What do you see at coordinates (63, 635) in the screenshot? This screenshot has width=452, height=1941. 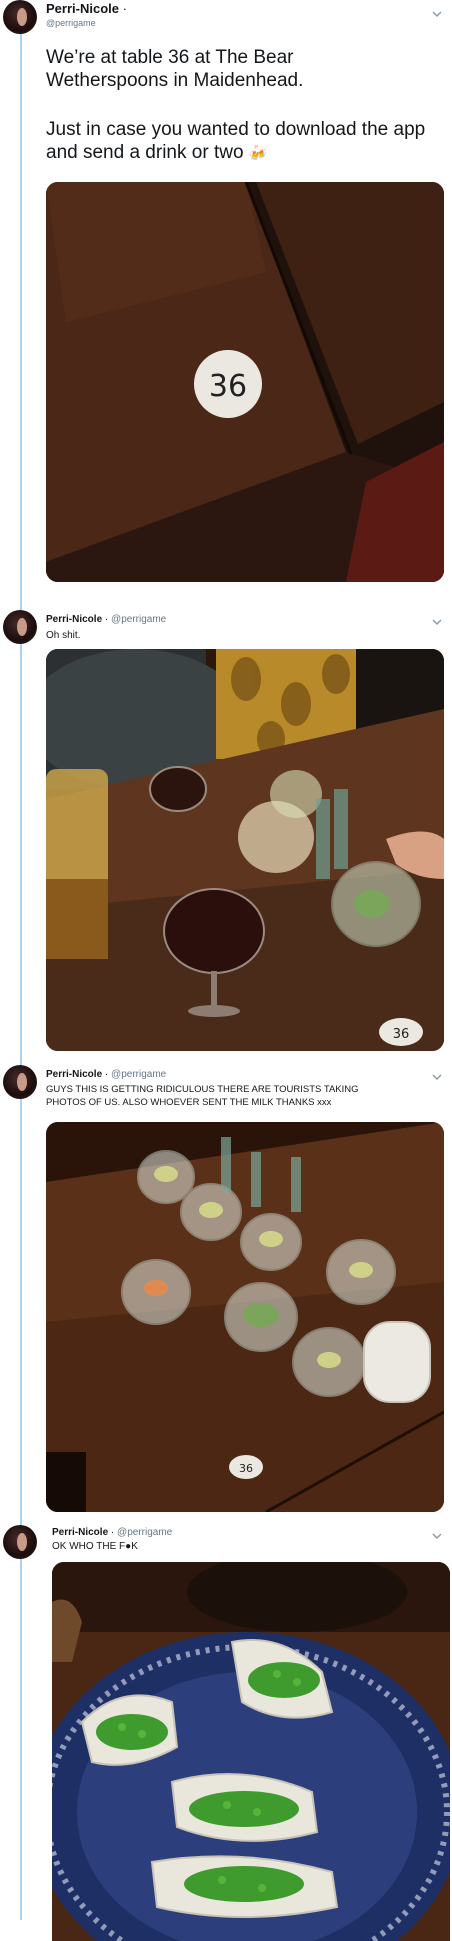 I see `tweet-text: Oh shit.` at bounding box center [63, 635].